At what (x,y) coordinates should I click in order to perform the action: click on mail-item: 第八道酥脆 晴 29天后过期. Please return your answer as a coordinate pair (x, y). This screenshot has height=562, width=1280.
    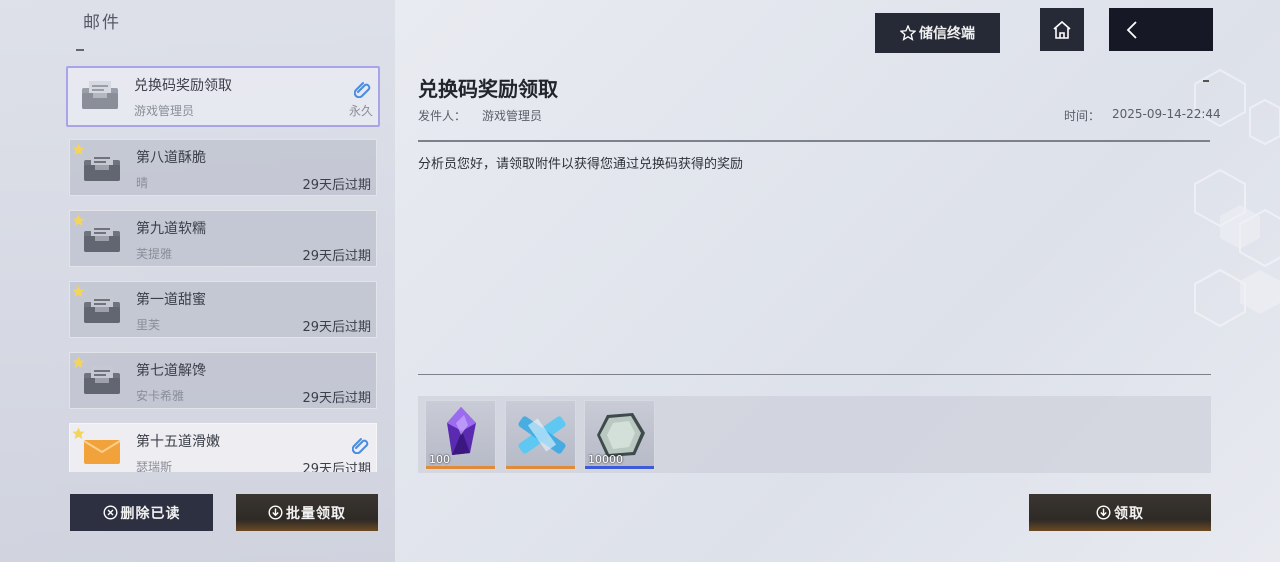
    Looking at the image, I should click on (223, 167).